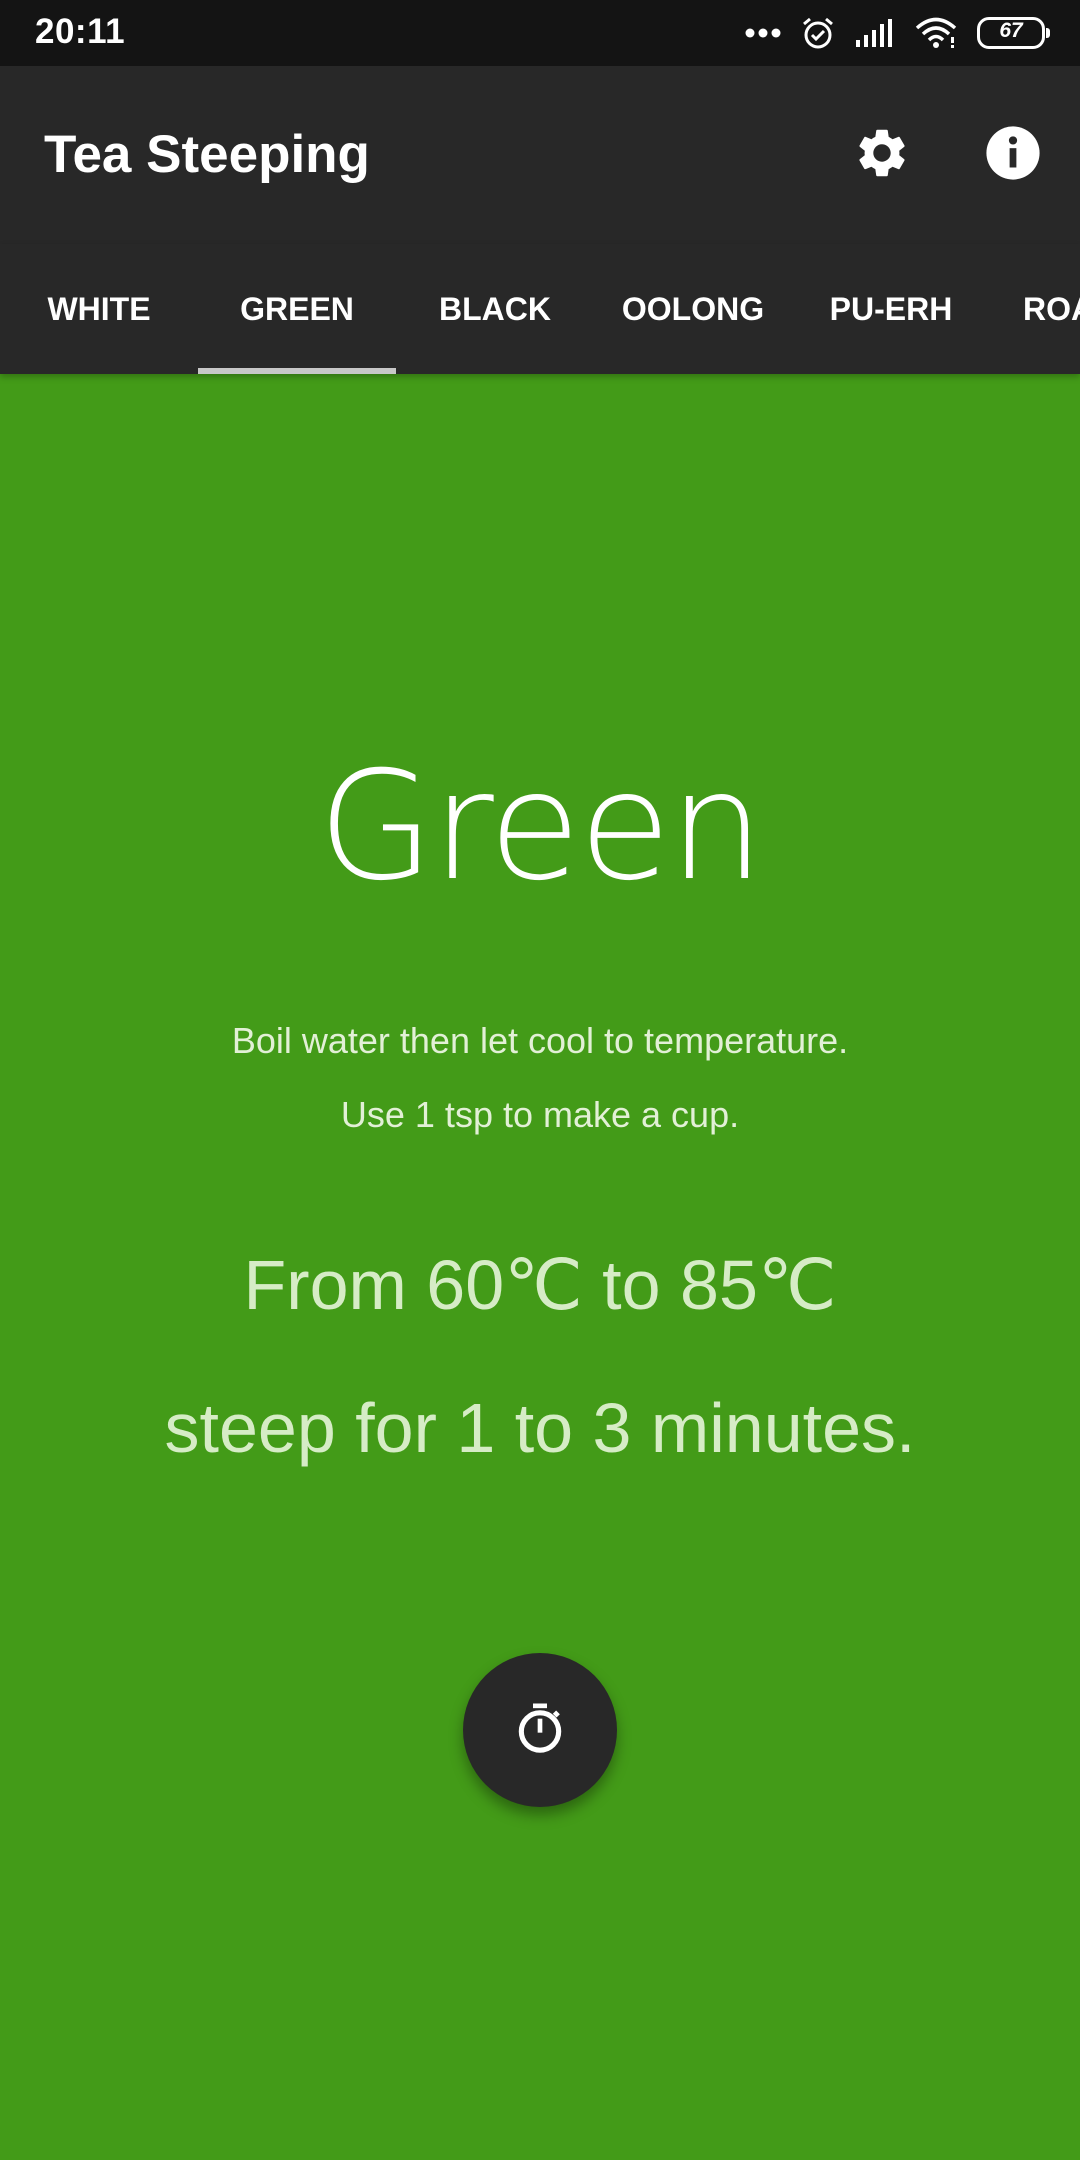  Describe the element at coordinates (540, 827) in the screenshot. I see `tea-name: Green` at that location.